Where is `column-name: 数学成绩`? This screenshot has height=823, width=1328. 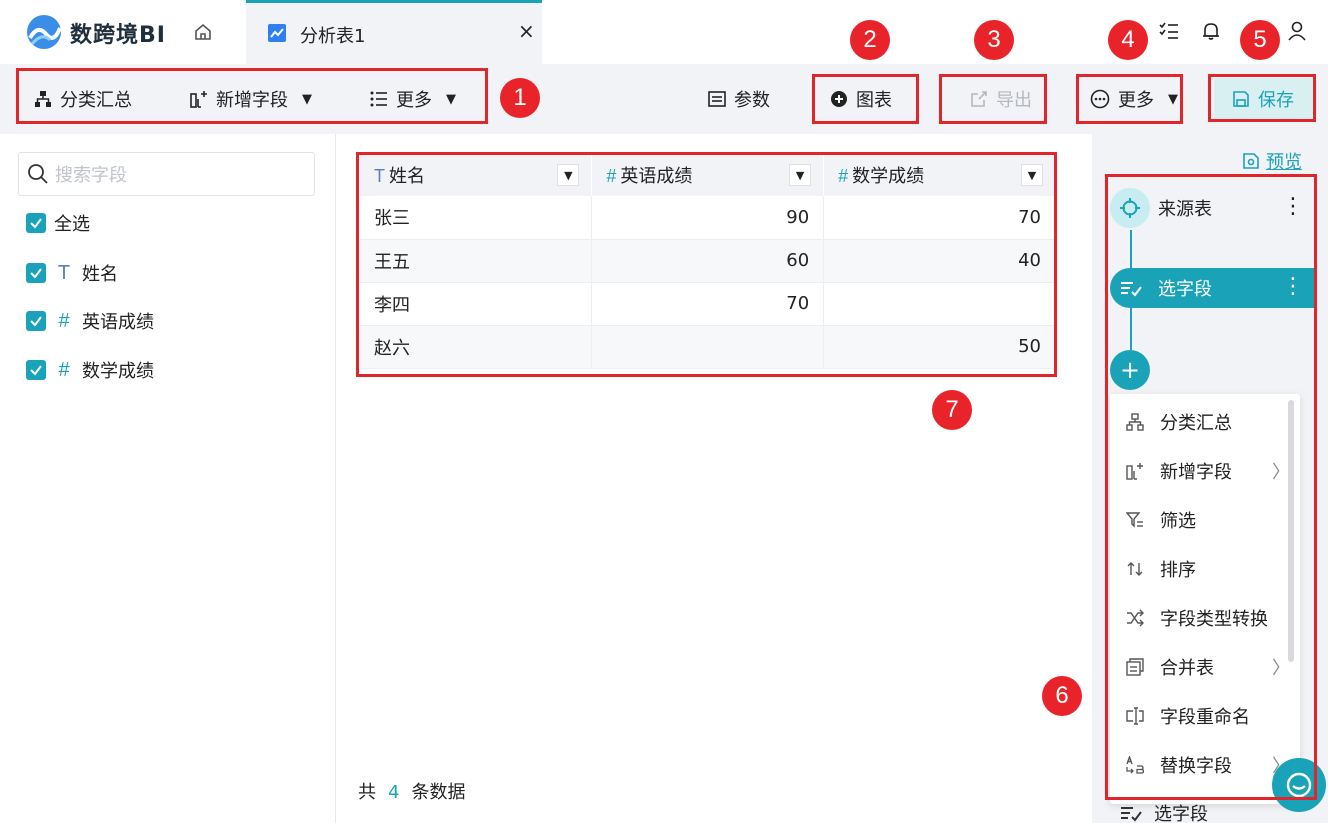
column-name: 数学成绩 is located at coordinates (888, 176).